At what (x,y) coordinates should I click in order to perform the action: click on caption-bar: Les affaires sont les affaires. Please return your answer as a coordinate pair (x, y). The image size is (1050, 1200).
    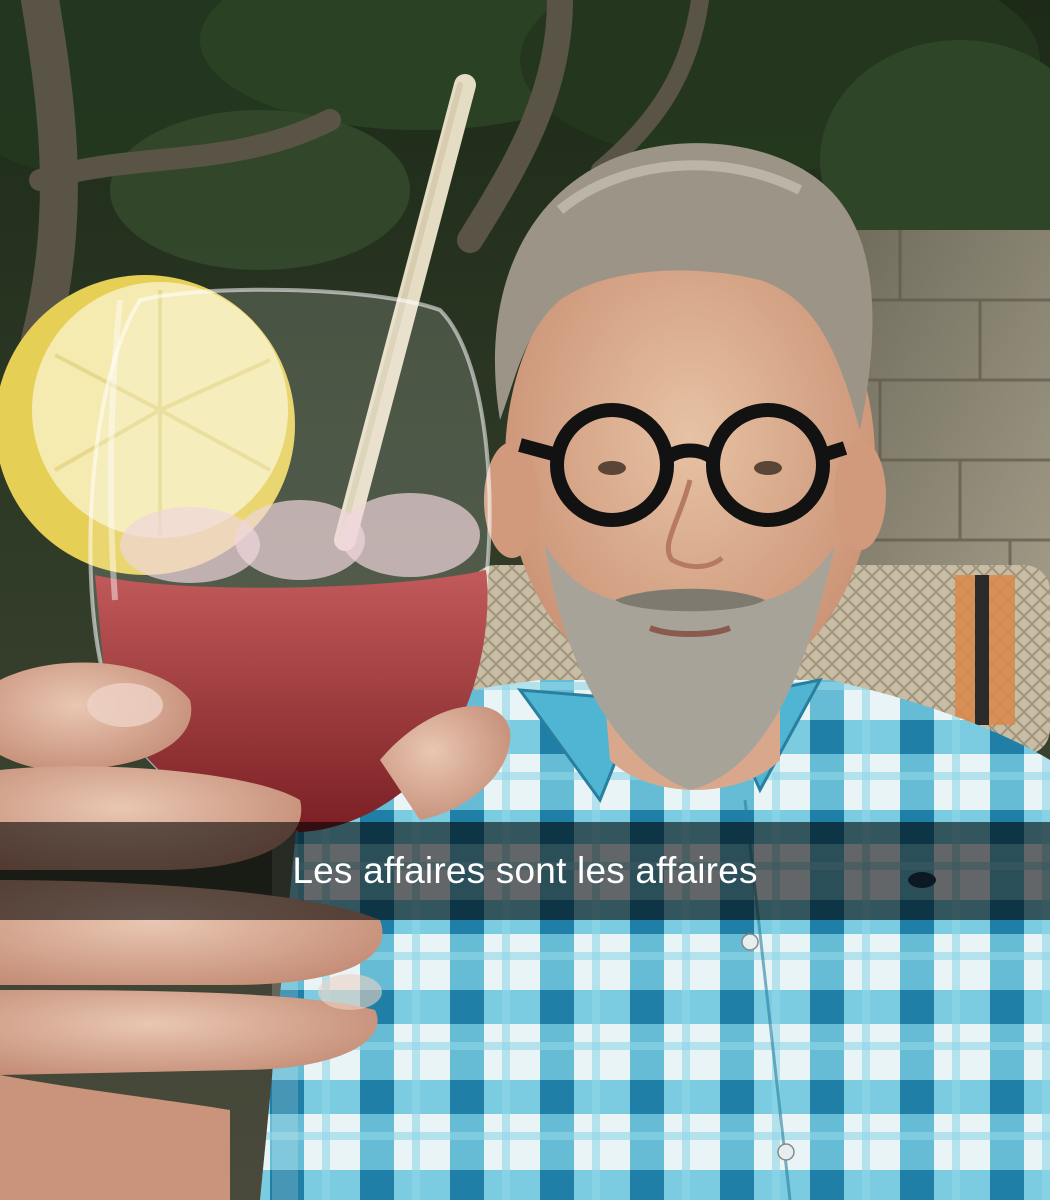
    Looking at the image, I should click on (525, 871).